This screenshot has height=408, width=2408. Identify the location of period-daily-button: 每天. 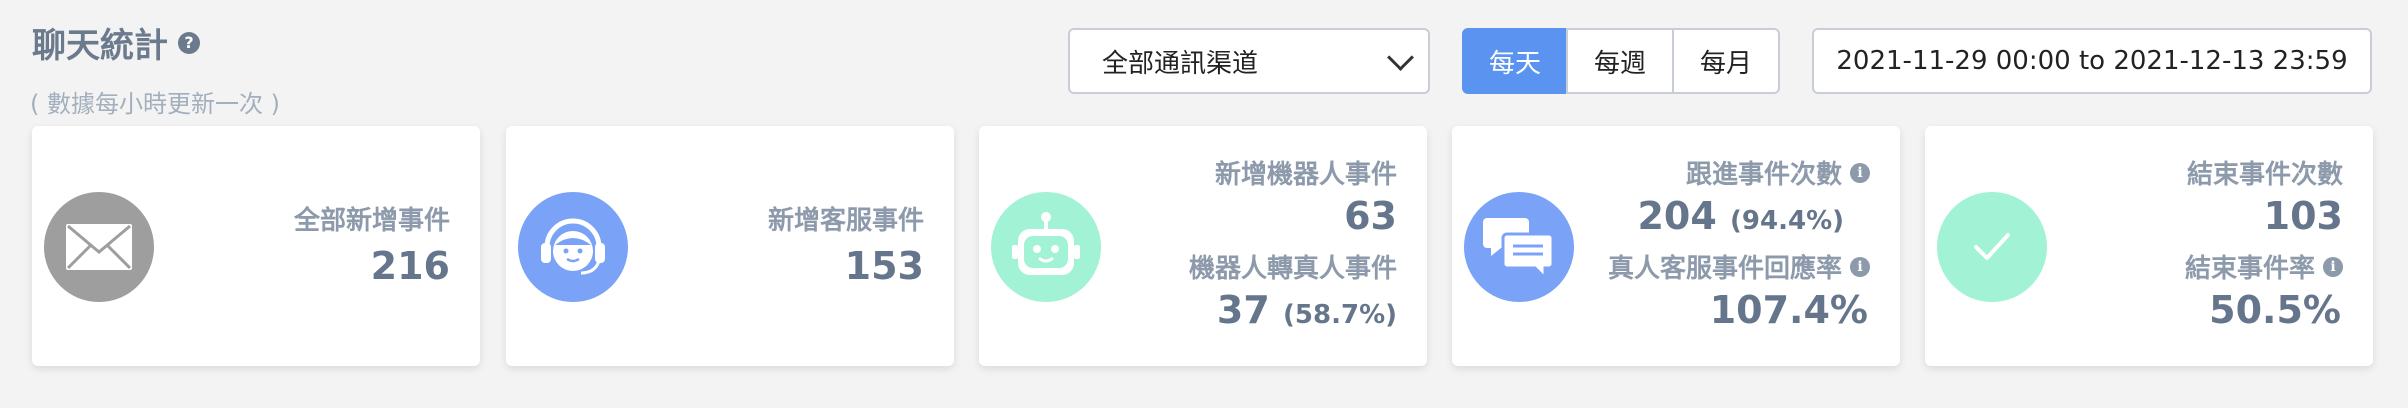
(1515, 61).